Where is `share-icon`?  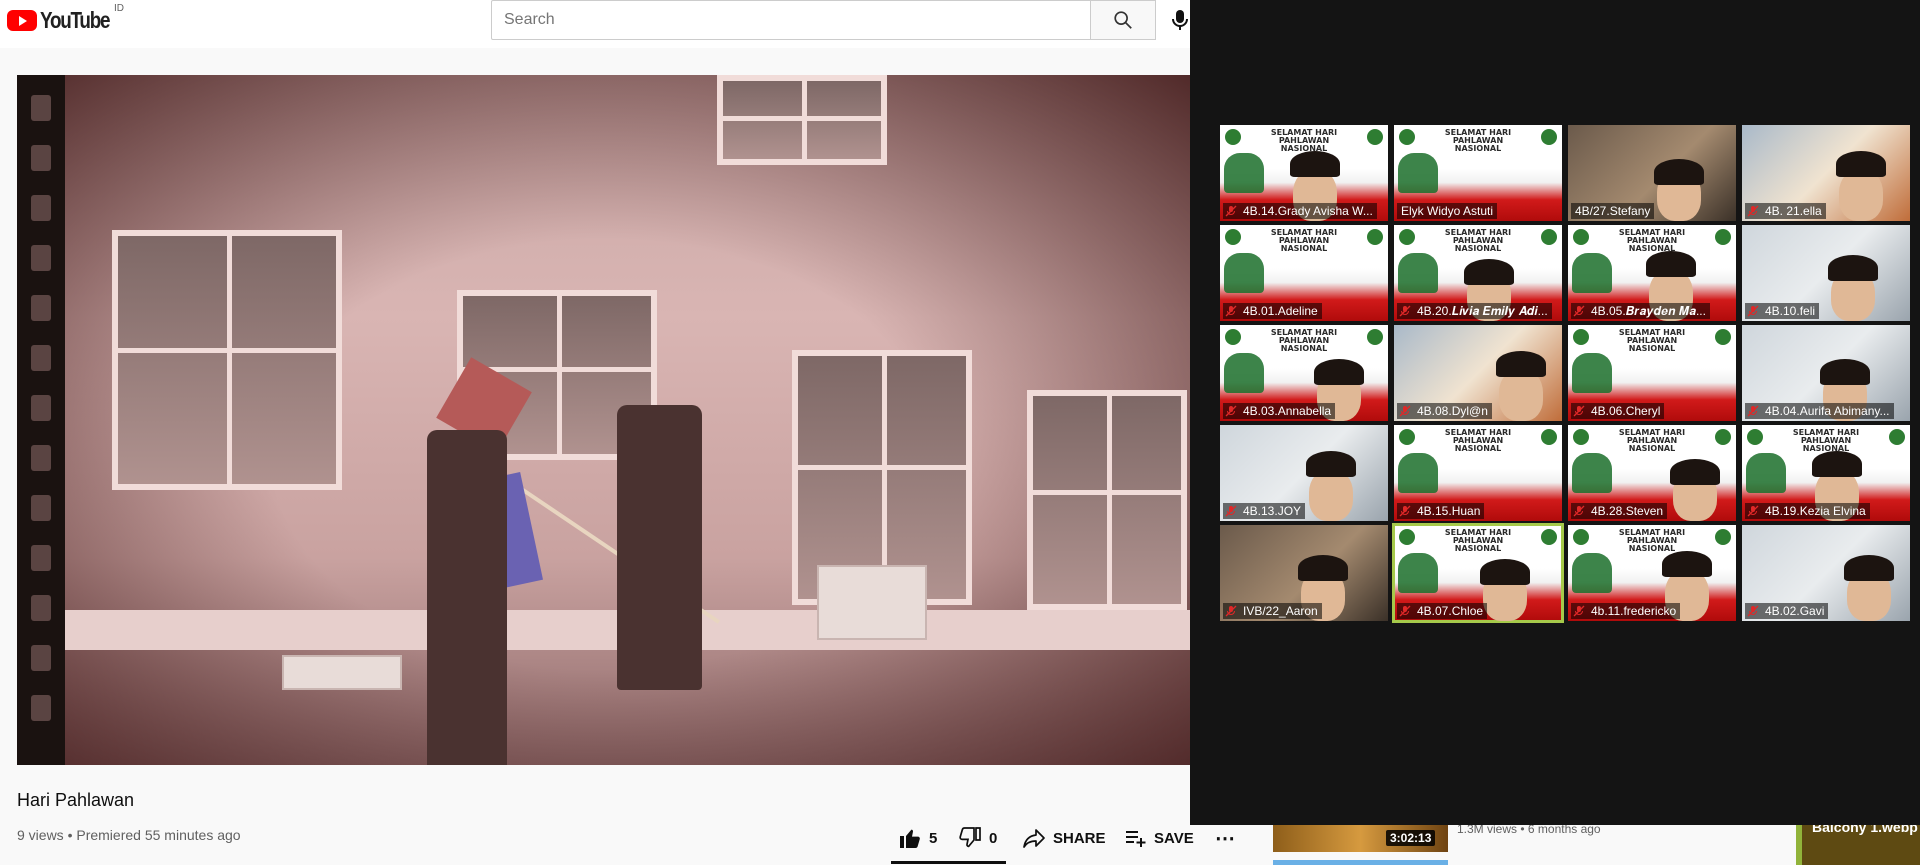 share-icon is located at coordinates (1034, 838).